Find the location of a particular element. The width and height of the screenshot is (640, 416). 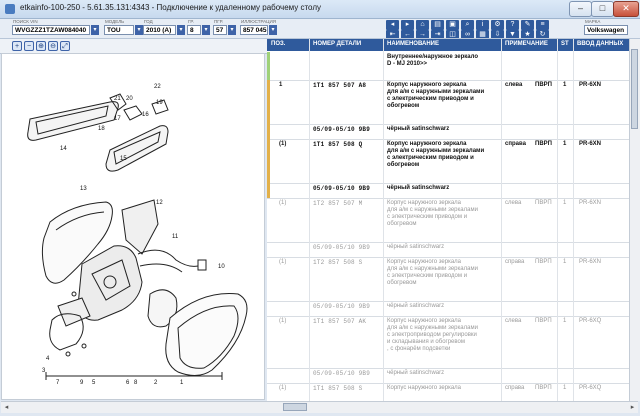

callout-label: 5 is located at coordinates (94, 383).